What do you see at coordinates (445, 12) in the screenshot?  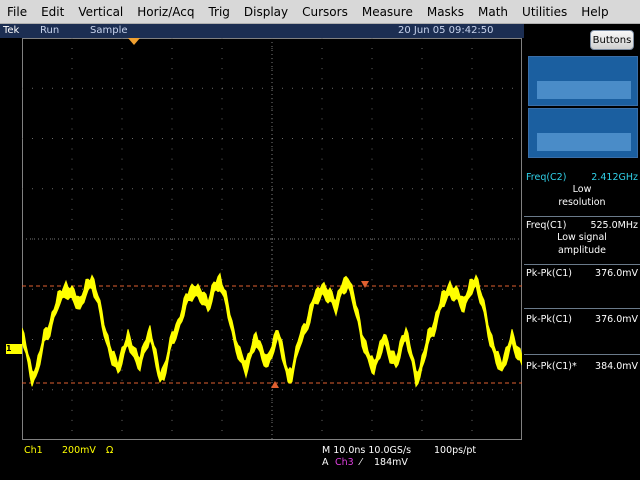 I see `menu-item-masks: Masks` at bounding box center [445, 12].